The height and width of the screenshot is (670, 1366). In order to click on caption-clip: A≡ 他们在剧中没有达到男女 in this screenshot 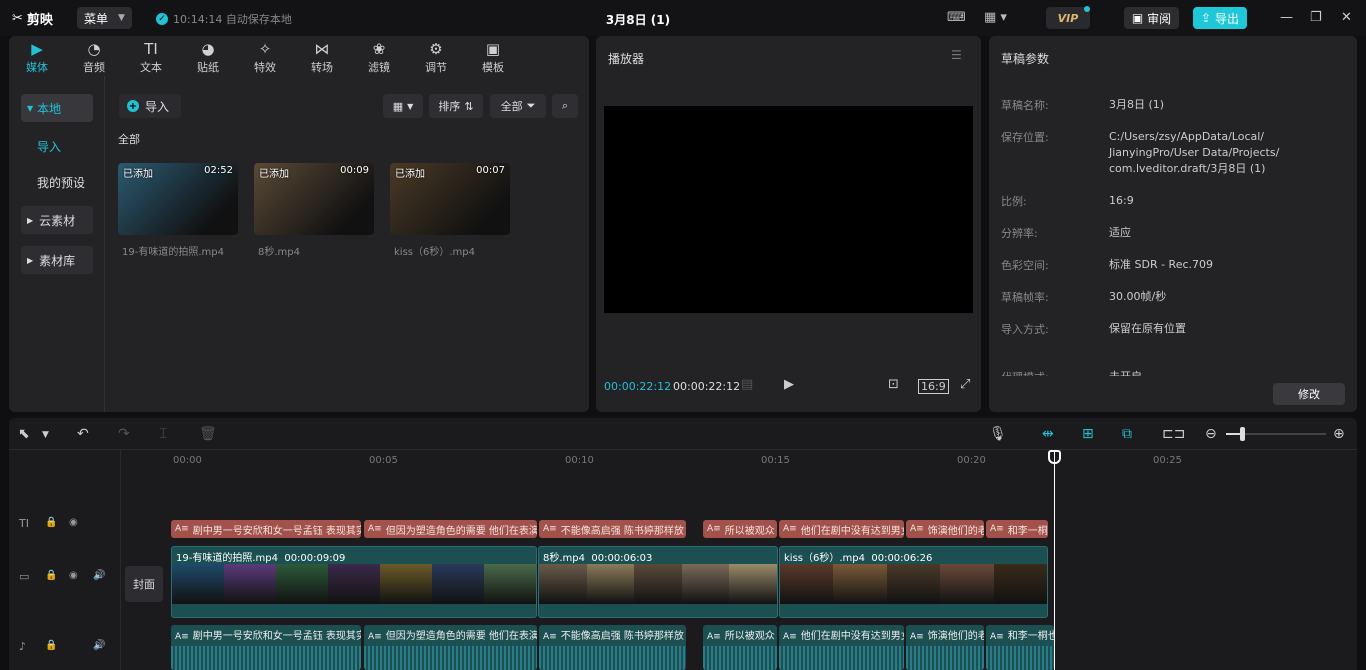, I will do `click(841, 529)`.